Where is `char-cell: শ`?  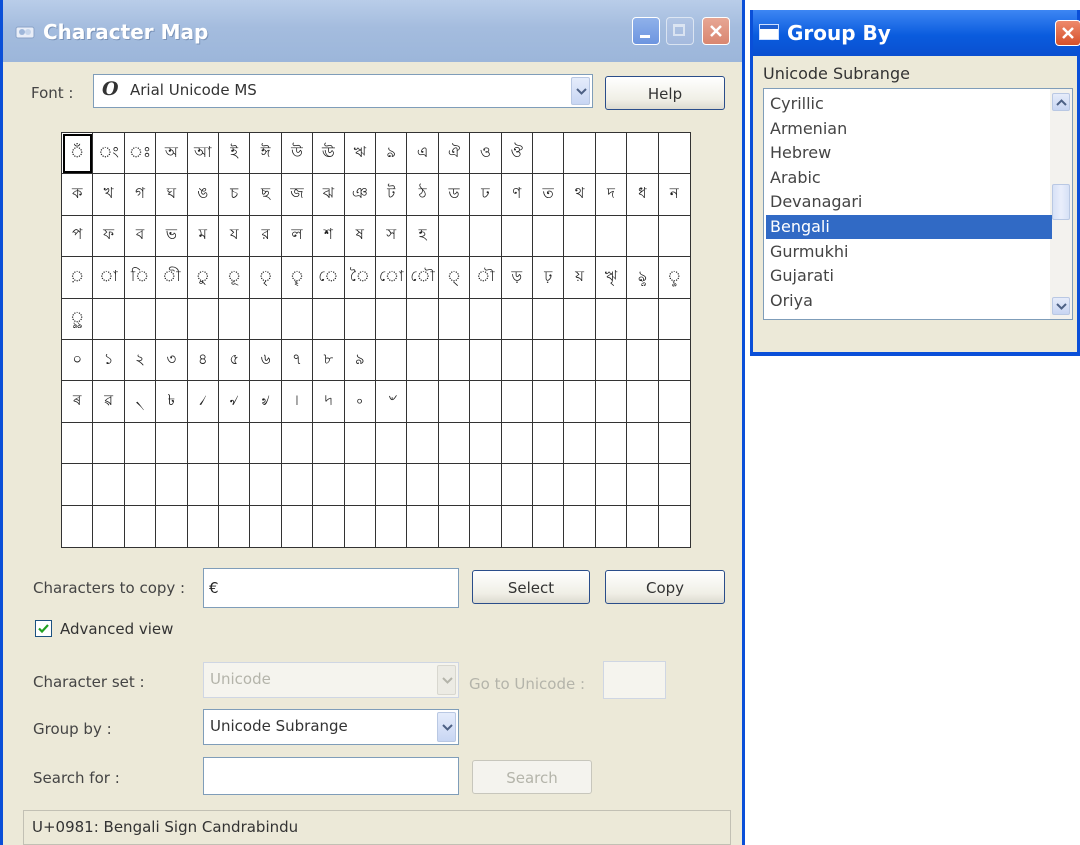 char-cell: শ is located at coordinates (329, 236).